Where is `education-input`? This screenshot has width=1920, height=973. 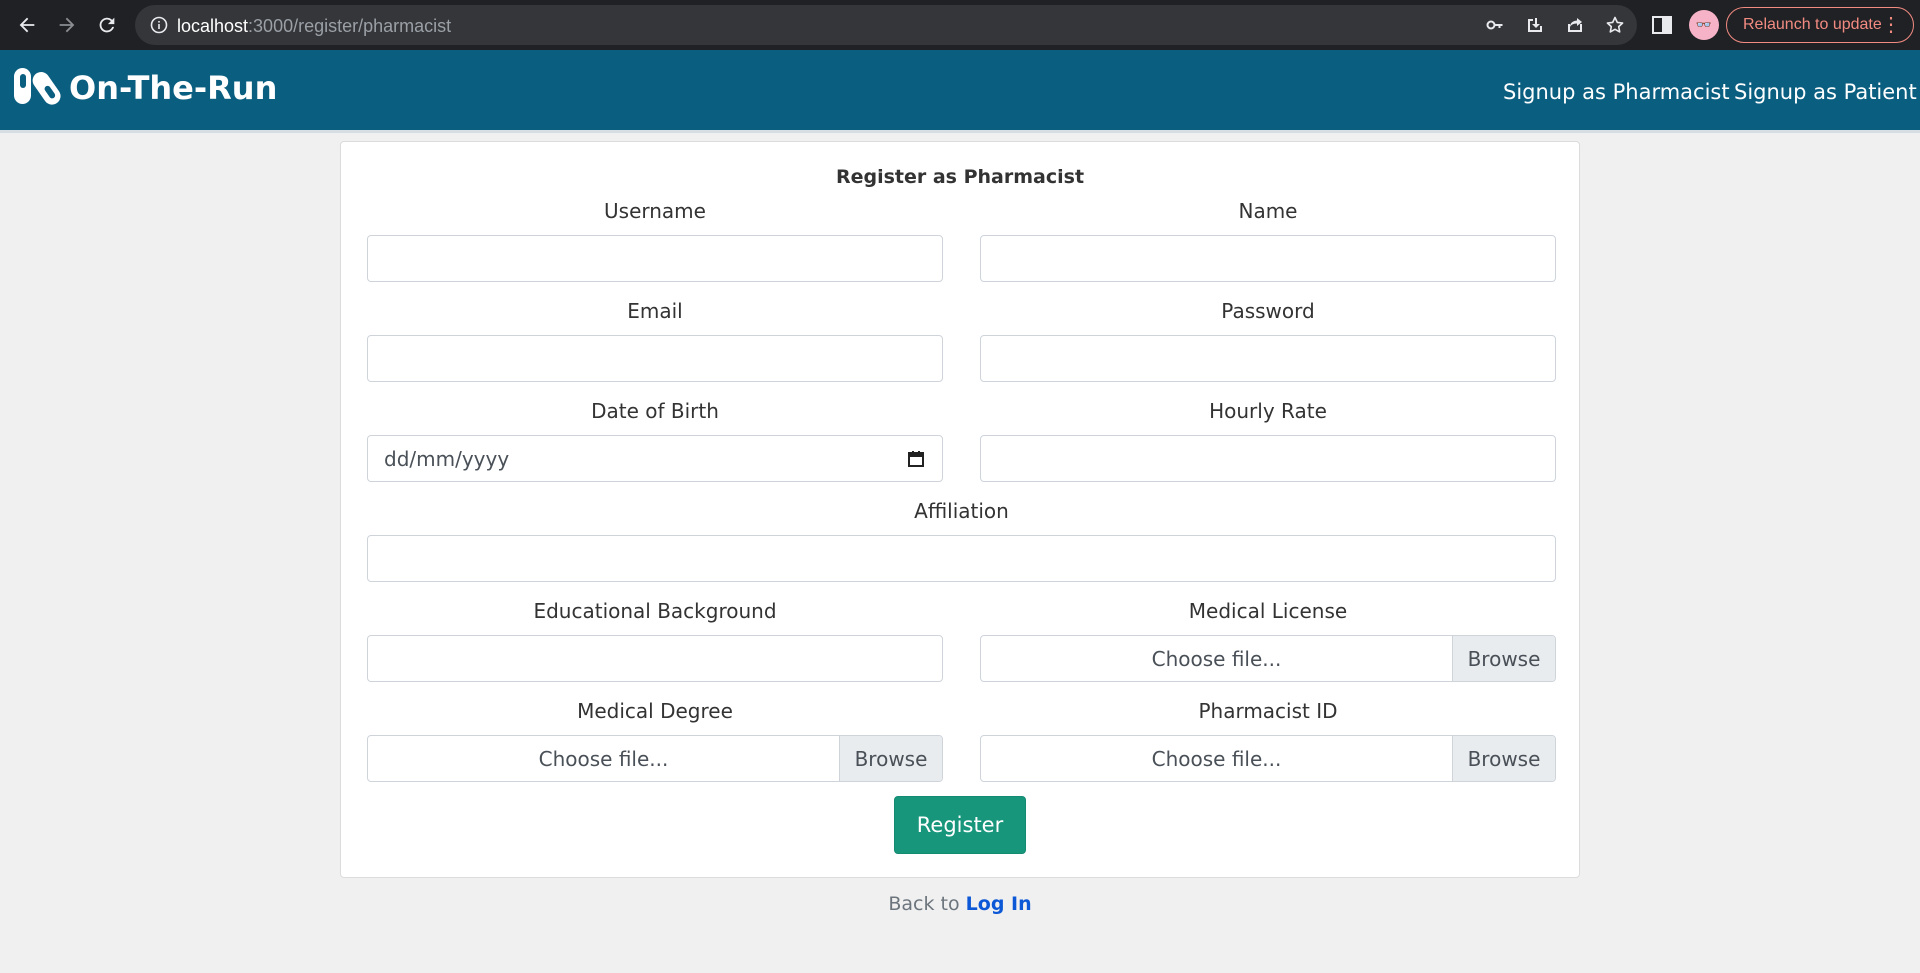 education-input is located at coordinates (655, 658).